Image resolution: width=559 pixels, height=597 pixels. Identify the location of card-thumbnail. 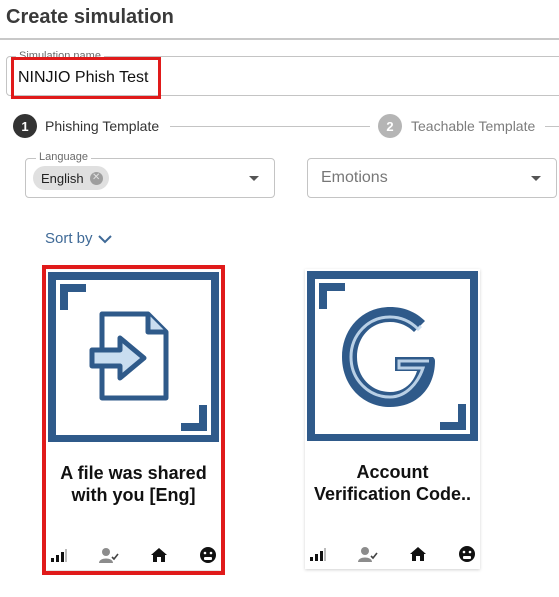
(392, 356).